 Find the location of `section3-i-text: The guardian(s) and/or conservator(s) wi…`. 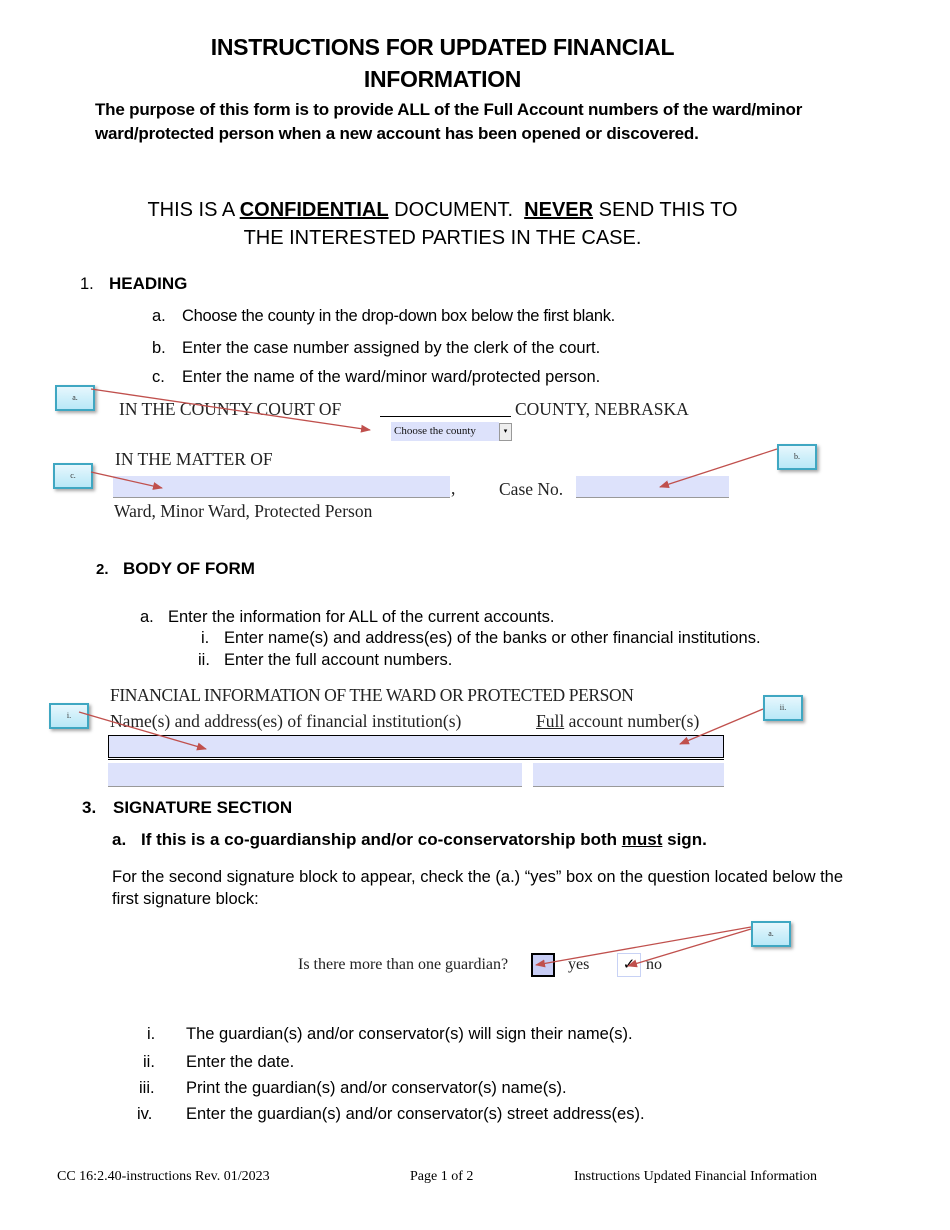

section3-i-text: The guardian(s) and/or conservator(s) wi… is located at coordinates (409, 1034).